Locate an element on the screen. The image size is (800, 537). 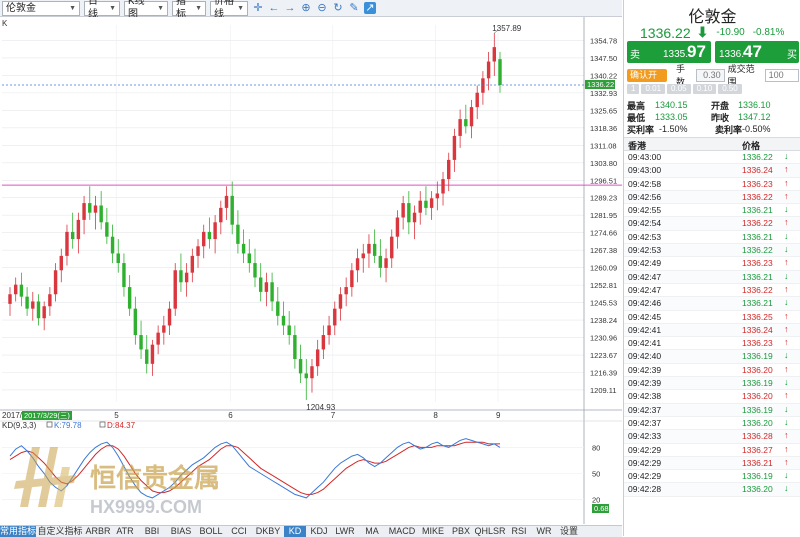
trade-row: 09:42:41 1336.24 ↑ is located at coordinates (712, 330).